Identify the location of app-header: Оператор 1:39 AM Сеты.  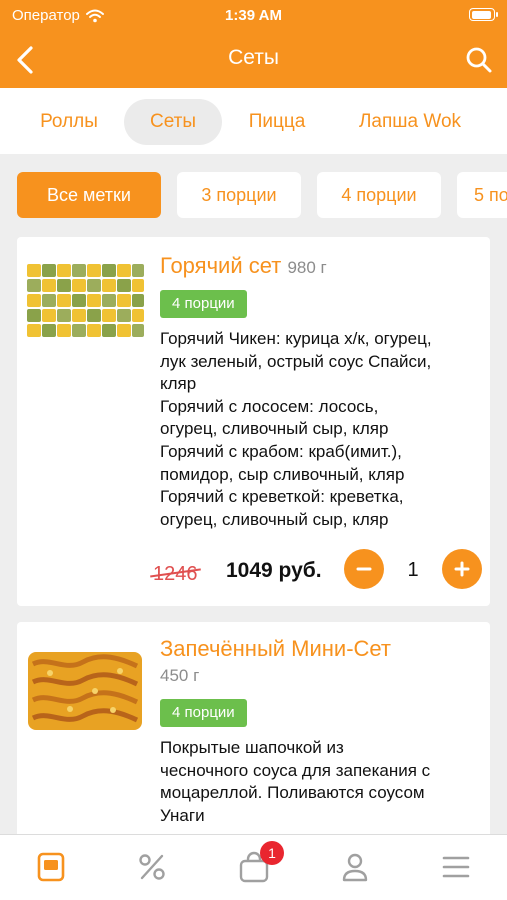
(253, 44).